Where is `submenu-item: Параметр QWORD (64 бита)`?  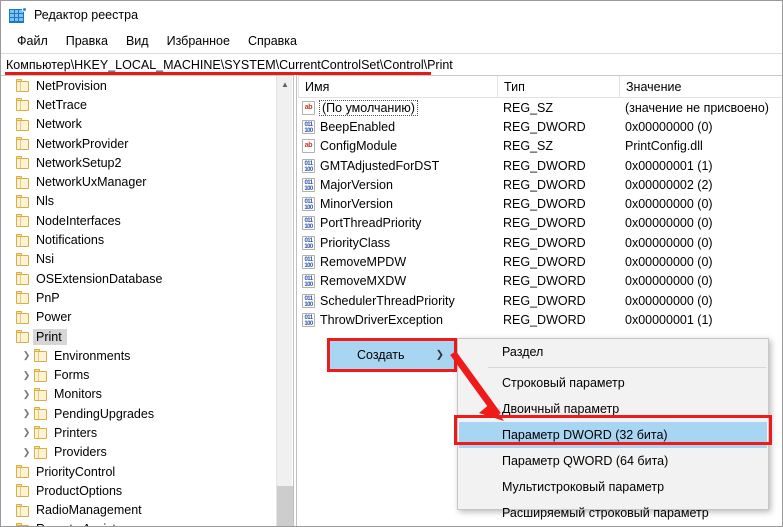 submenu-item: Параметр QWORD (64 бита) is located at coordinates (613, 461).